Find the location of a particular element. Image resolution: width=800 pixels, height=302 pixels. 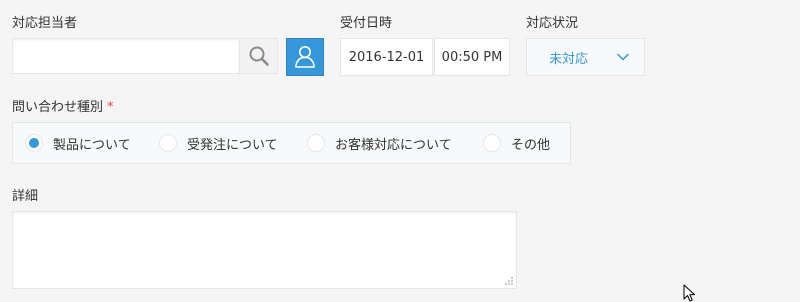

assignee-user-select-button is located at coordinates (305, 57).